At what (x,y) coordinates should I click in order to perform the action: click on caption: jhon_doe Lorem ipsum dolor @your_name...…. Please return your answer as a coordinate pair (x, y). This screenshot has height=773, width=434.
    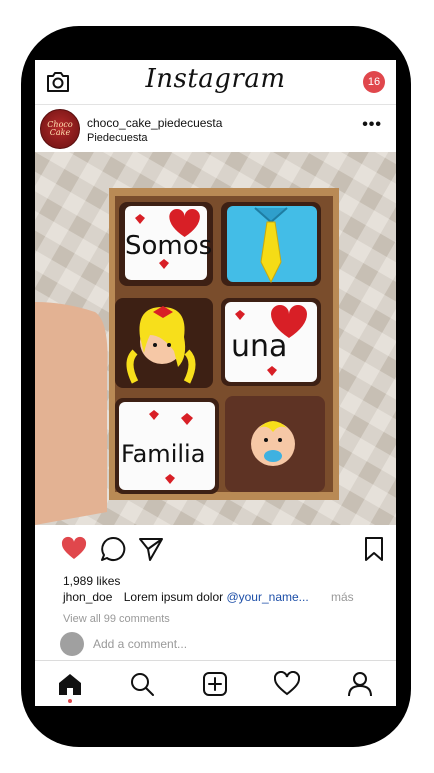
    Looking at the image, I should click on (208, 597).